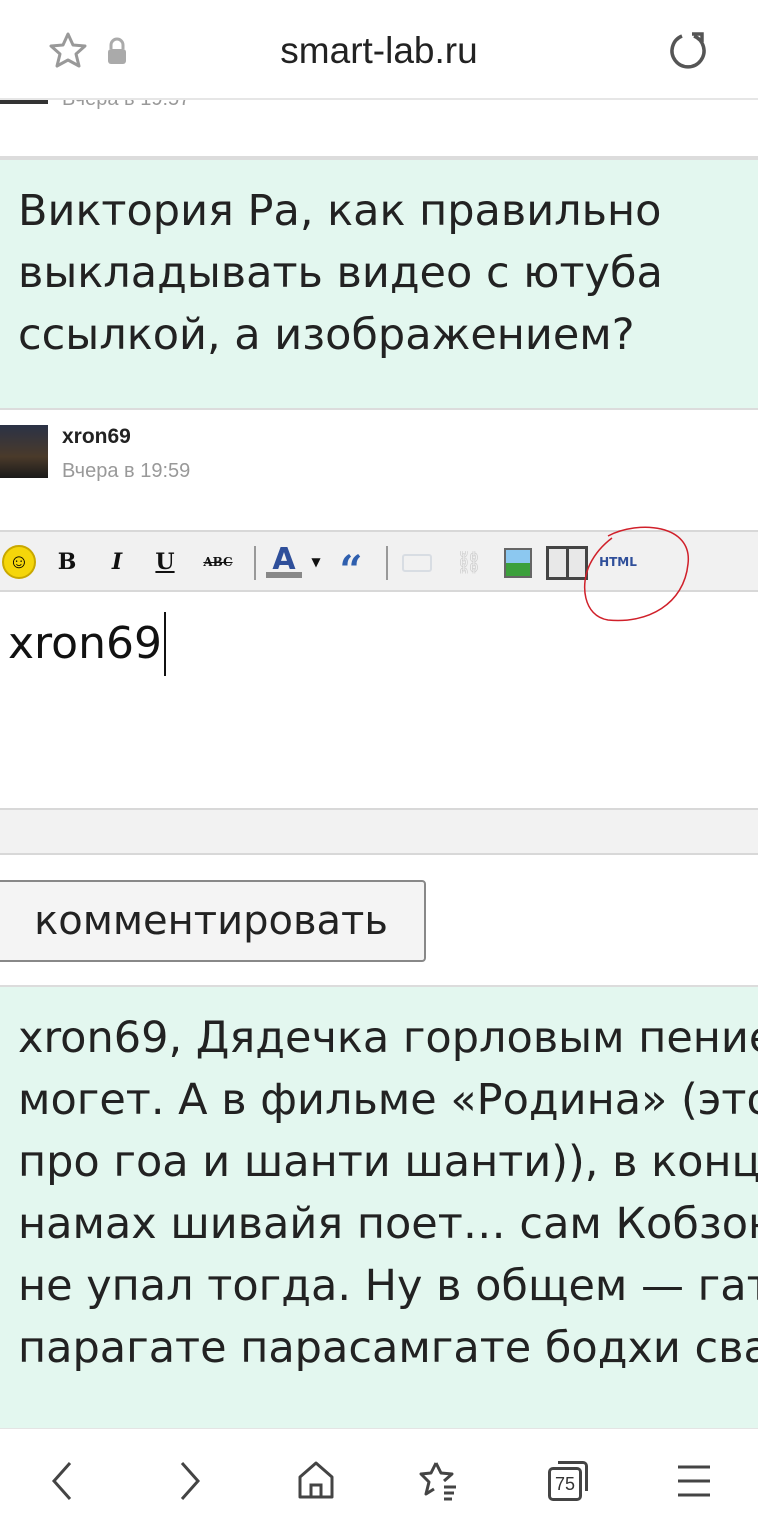 Image resolution: width=758 pixels, height=1529 pixels. I want to click on comment-line: парагате парасамгате бодхи сваха, so click(388, 1348).